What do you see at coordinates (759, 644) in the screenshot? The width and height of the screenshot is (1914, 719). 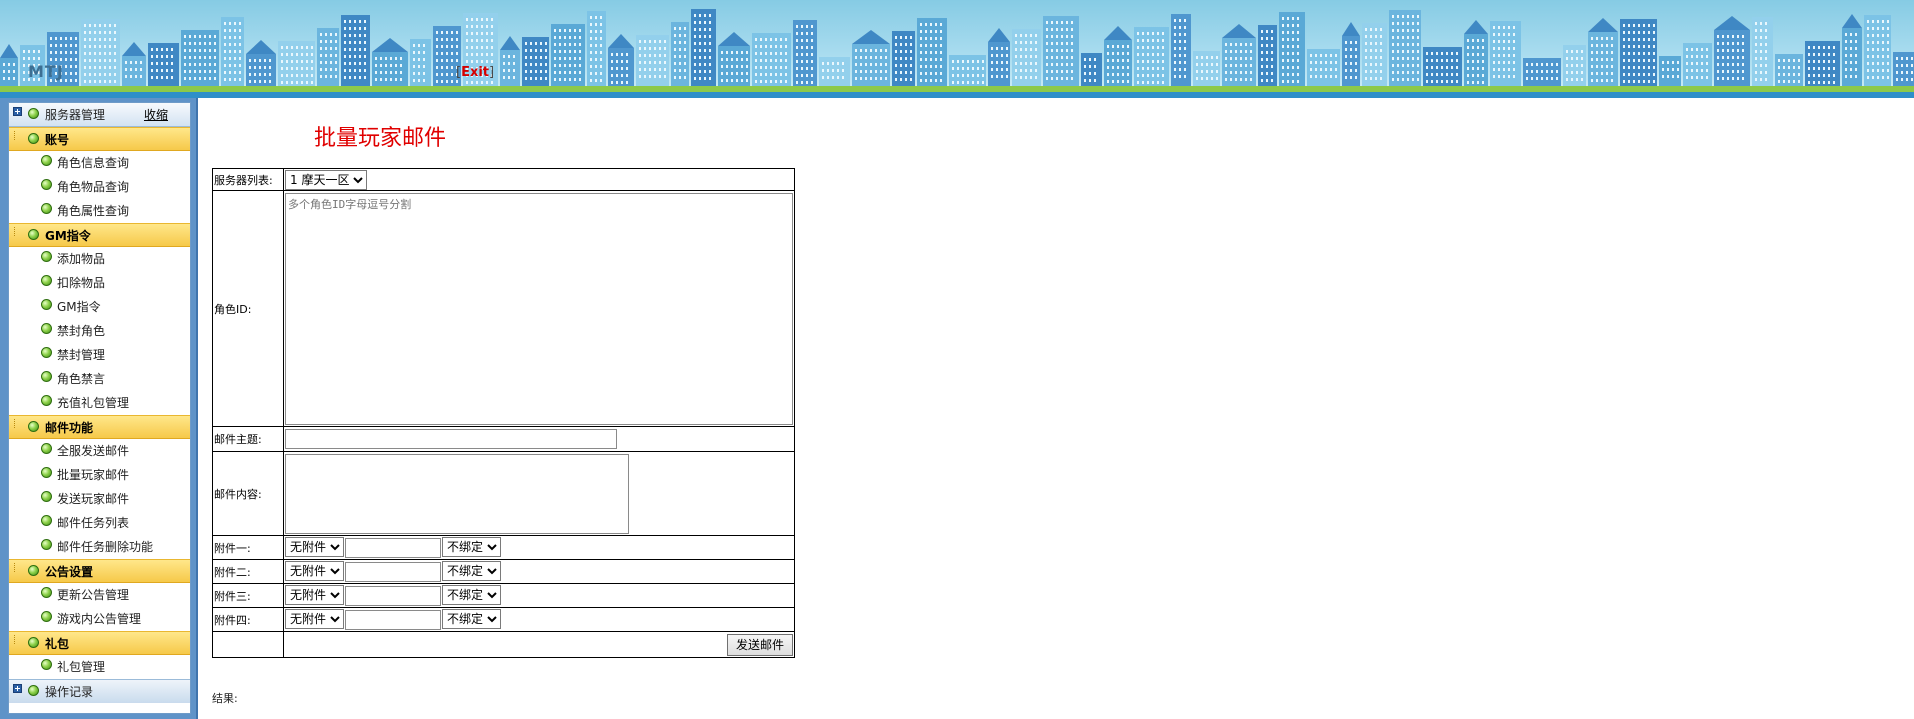 I see `send-mail-button: 发送邮件` at bounding box center [759, 644].